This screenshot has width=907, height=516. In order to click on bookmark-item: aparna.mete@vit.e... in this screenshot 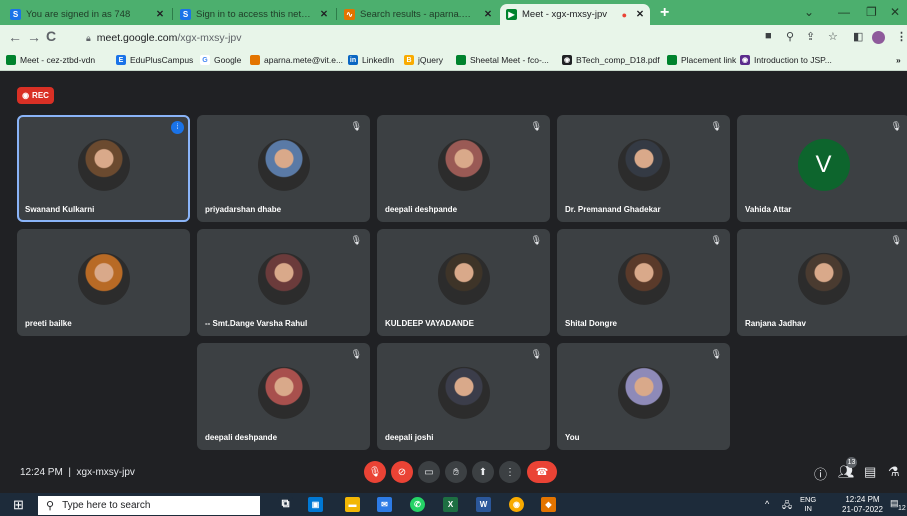, I will do `click(296, 60)`.